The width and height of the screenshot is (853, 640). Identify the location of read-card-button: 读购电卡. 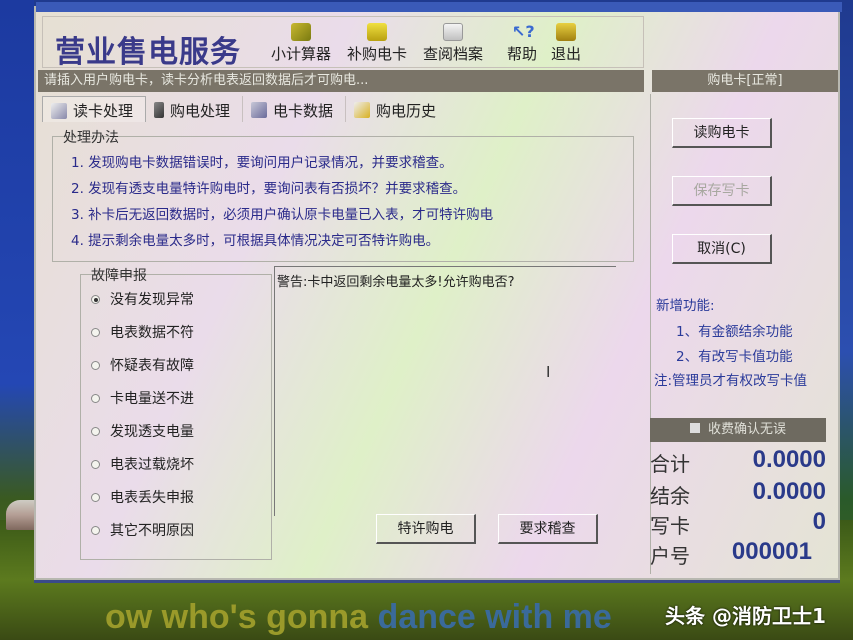
(722, 133).